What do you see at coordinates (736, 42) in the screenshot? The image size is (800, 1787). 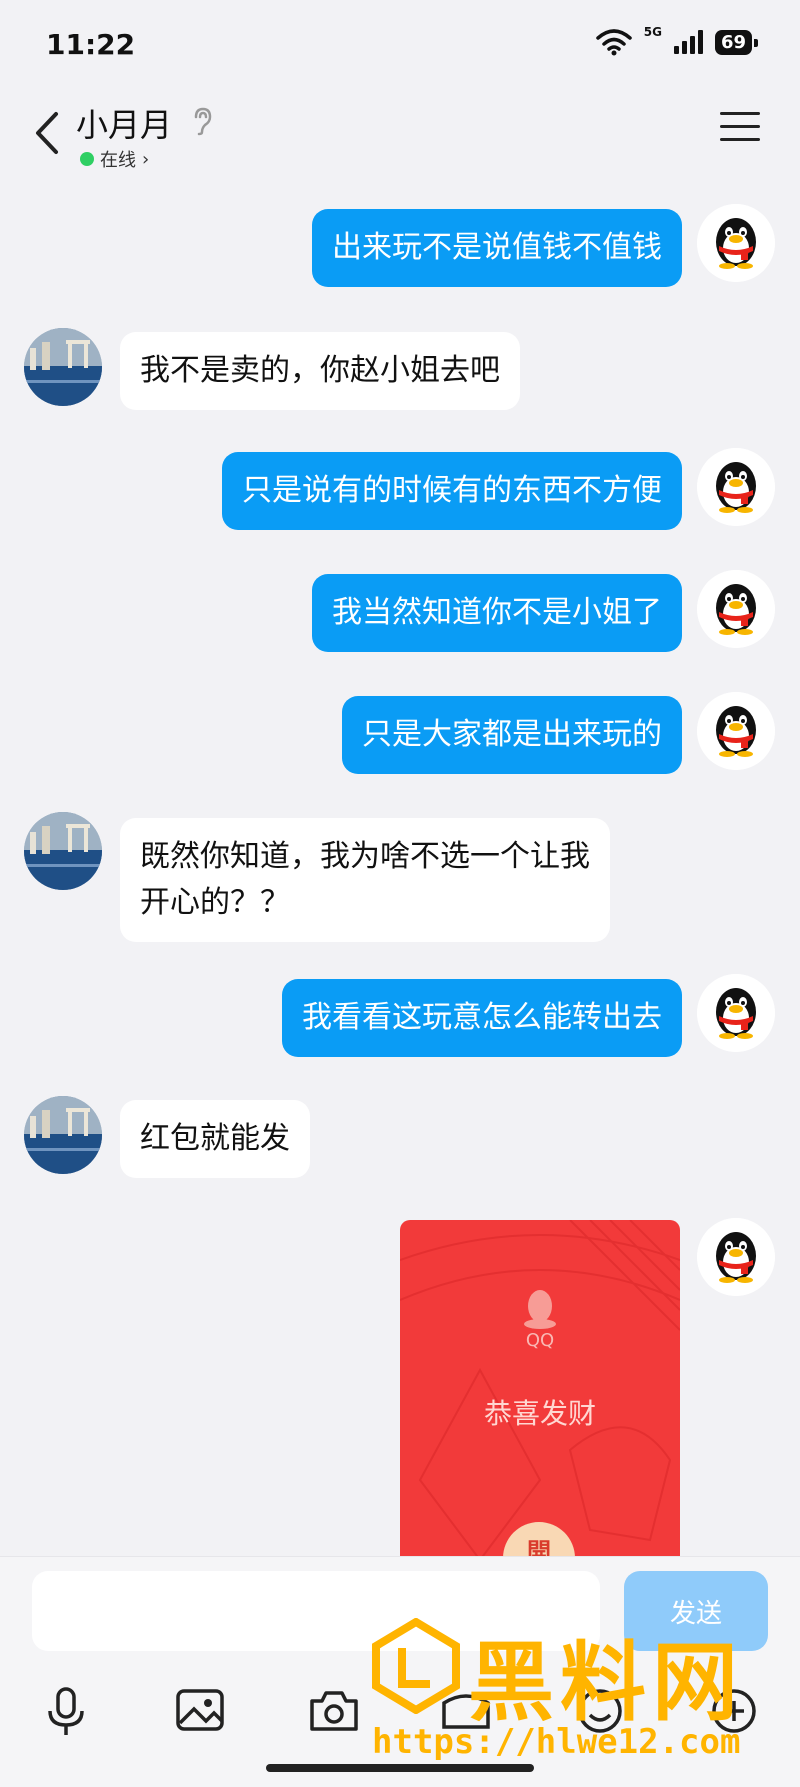 I see `battery-icon: 69` at bounding box center [736, 42].